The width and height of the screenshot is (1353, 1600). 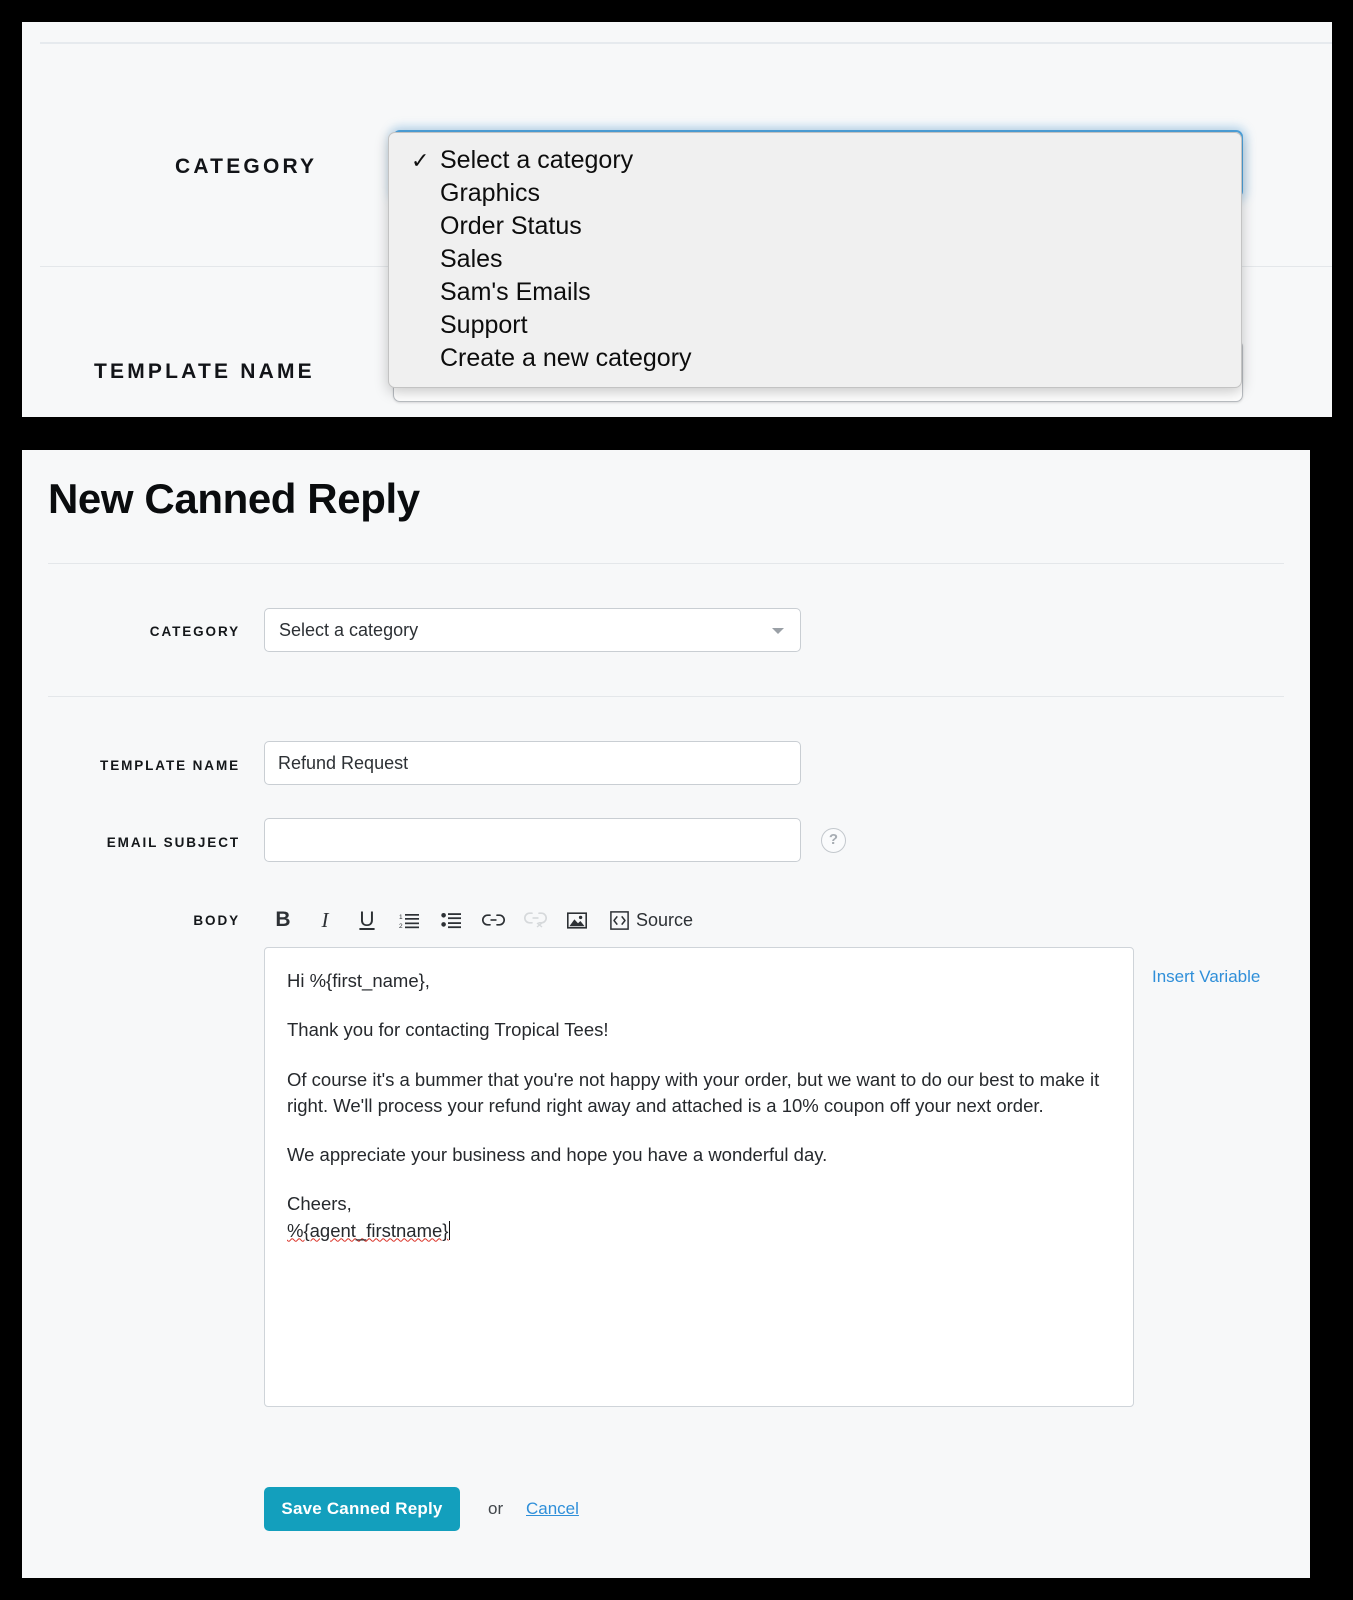 What do you see at coordinates (566, 358) in the screenshot?
I see `dropdown-option-label: Create a new category` at bounding box center [566, 358].